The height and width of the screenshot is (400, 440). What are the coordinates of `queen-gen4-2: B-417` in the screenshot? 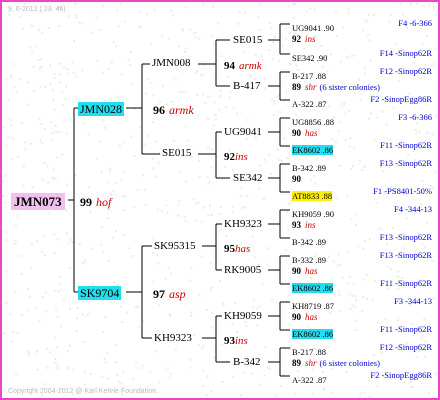 It's located at (247, 86).